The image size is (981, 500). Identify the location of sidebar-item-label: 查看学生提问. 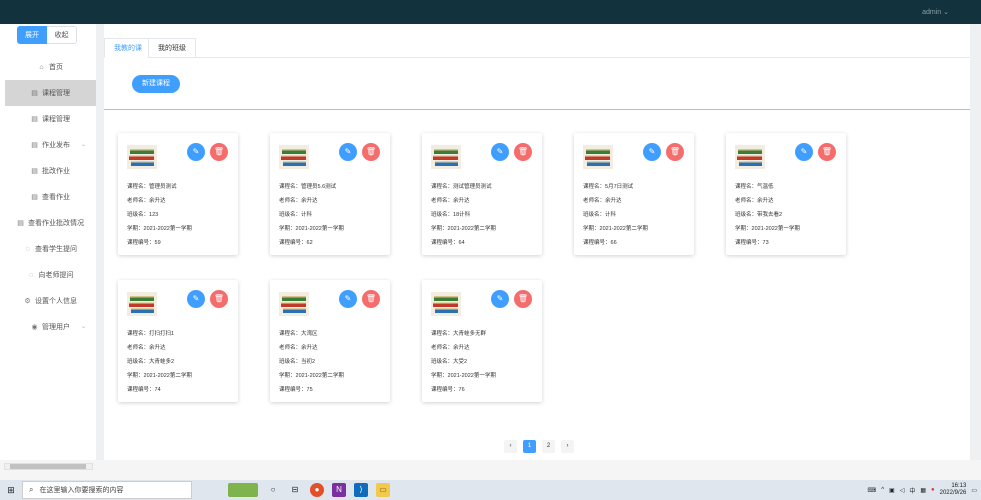
(56, 249).